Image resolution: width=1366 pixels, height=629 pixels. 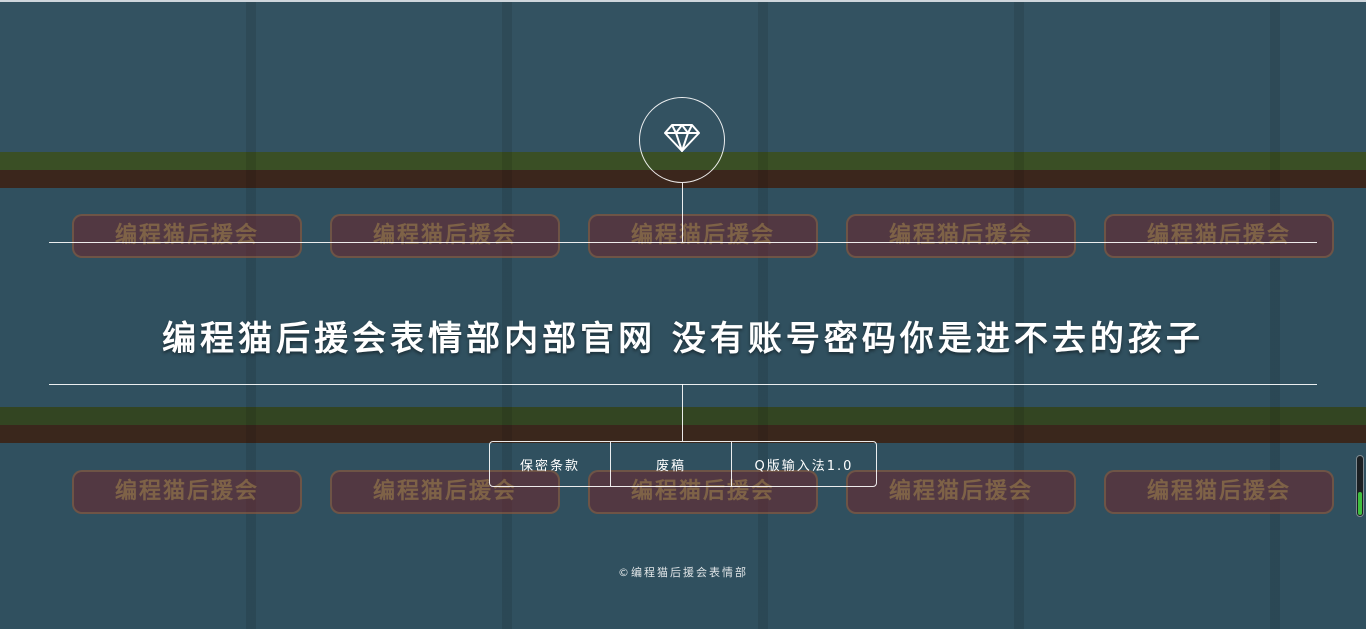 What do you see at coordinates (671, 464) in the screenshot?
I see `nav-link-drafts: 废稿` at bounding box center [671, 464].